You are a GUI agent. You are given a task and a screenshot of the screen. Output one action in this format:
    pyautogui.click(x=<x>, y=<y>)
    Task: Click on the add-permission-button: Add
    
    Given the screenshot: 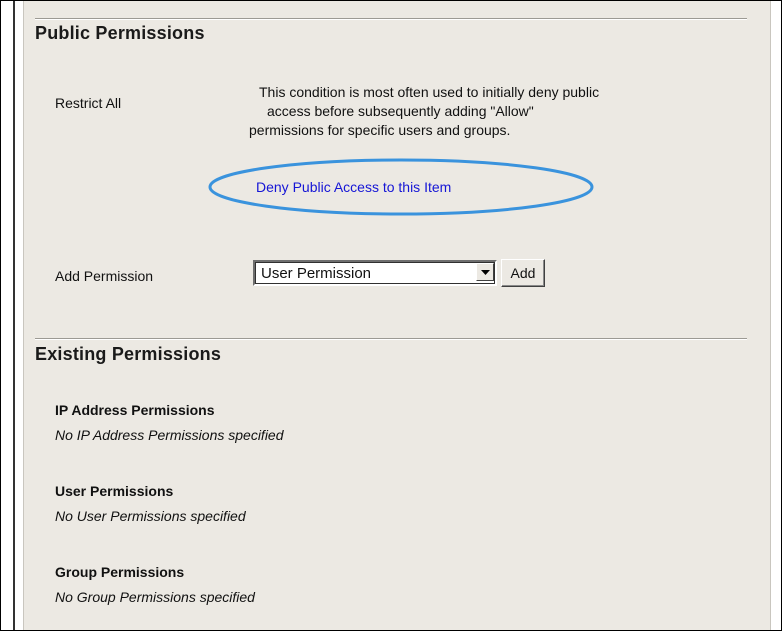 What is the action you would take?
    pyautogui.click(x=523, y=273)
    